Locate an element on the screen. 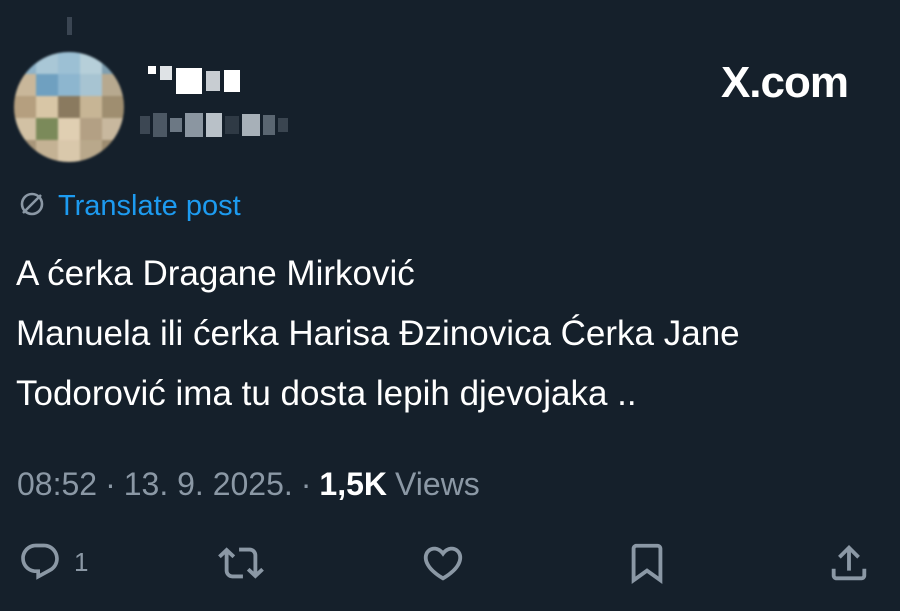 The width and height of the screenshot is (900, 611). action-bar: 1 is located at coordinates (450, 565).